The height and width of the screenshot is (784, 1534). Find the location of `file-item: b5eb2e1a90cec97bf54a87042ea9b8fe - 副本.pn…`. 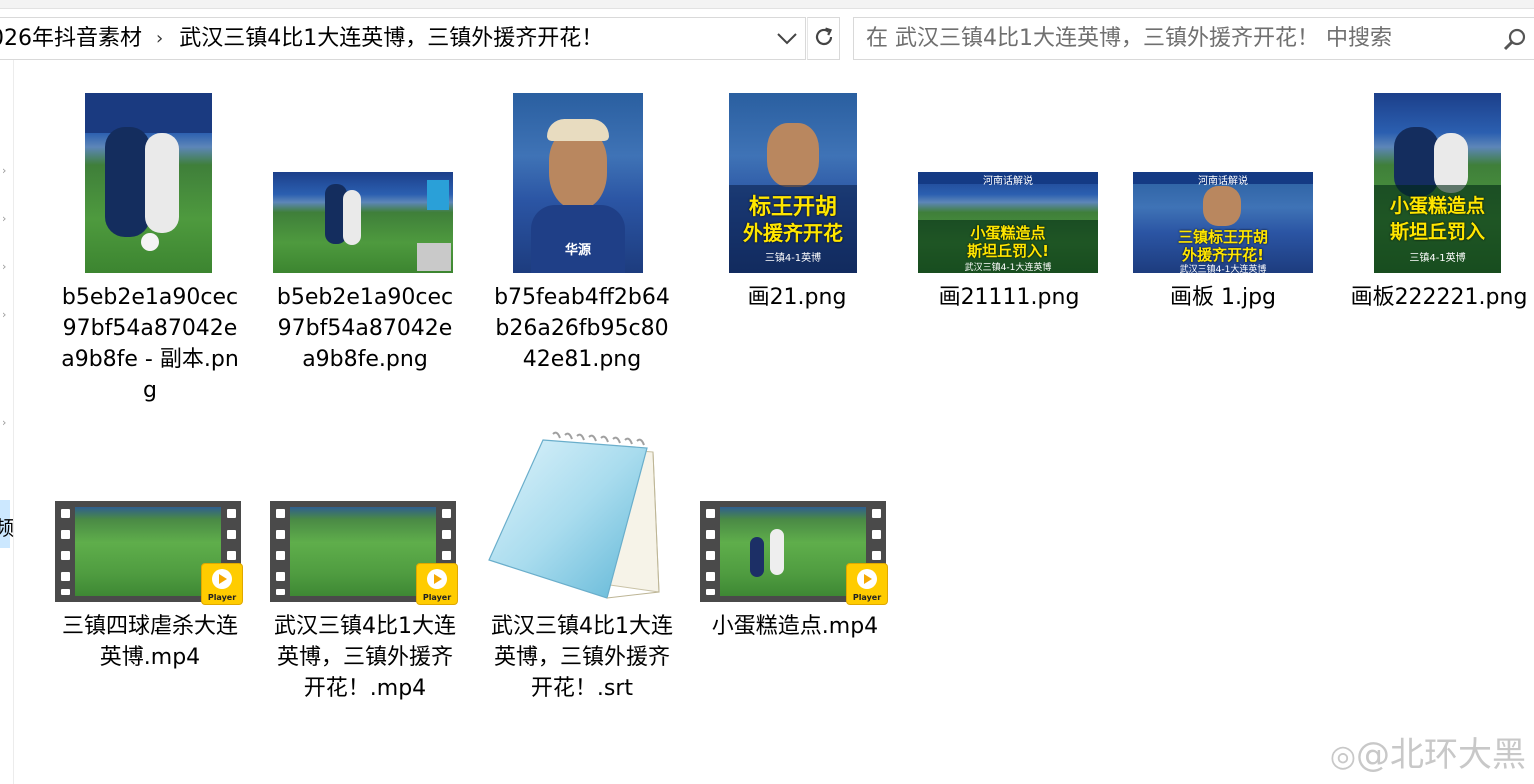

file-item: b5eb2e1a90cec97bf54a87042ea9b8fe - 副本.pn… is located at coordinates (150, 250).